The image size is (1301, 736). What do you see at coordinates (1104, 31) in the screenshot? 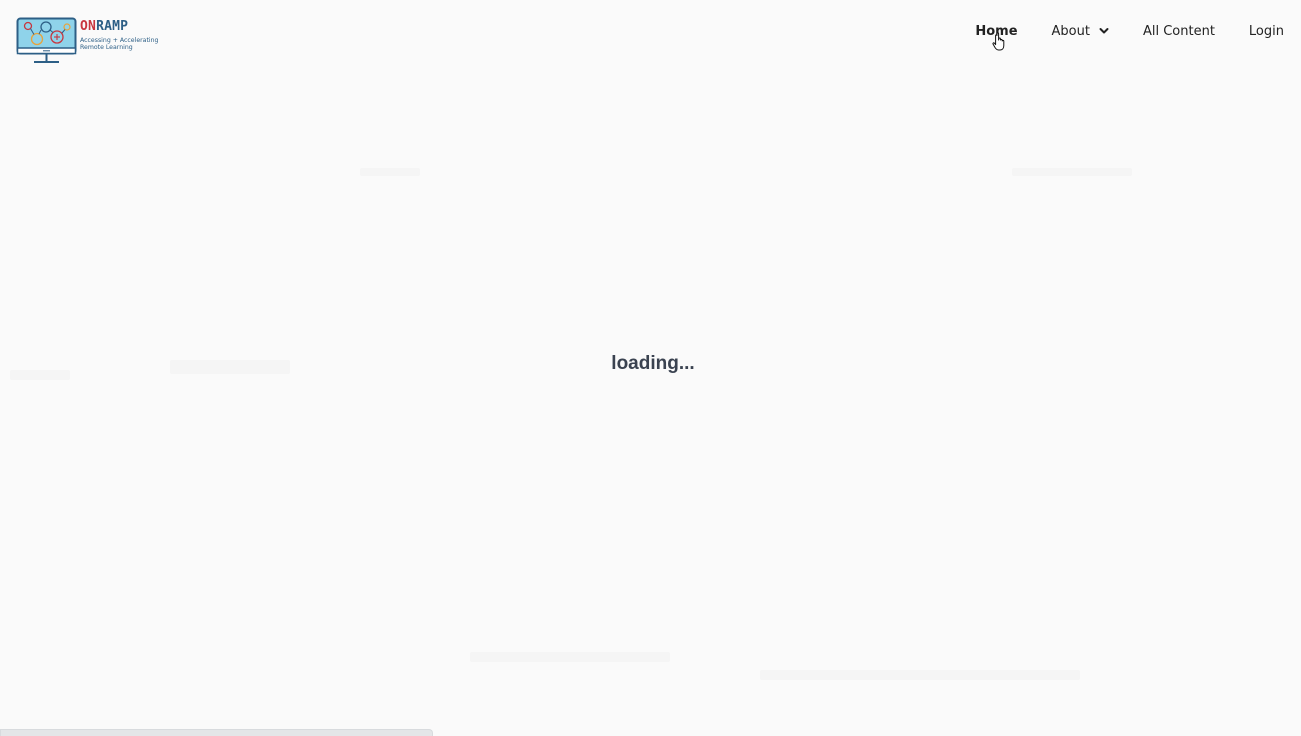
I see `chevron-down-icon` at bounding box center [1104, 31].